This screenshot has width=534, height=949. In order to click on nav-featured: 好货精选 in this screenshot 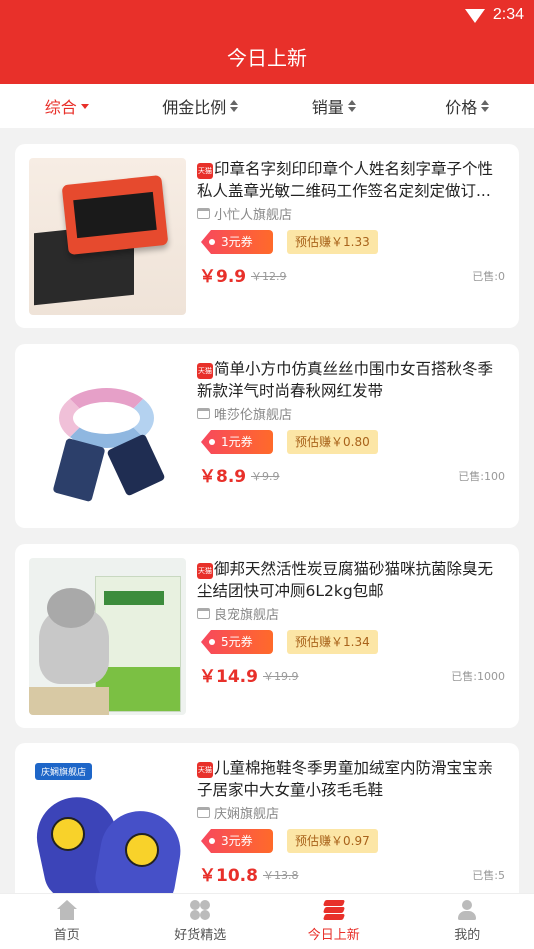, I will do `click(201, 921)`.